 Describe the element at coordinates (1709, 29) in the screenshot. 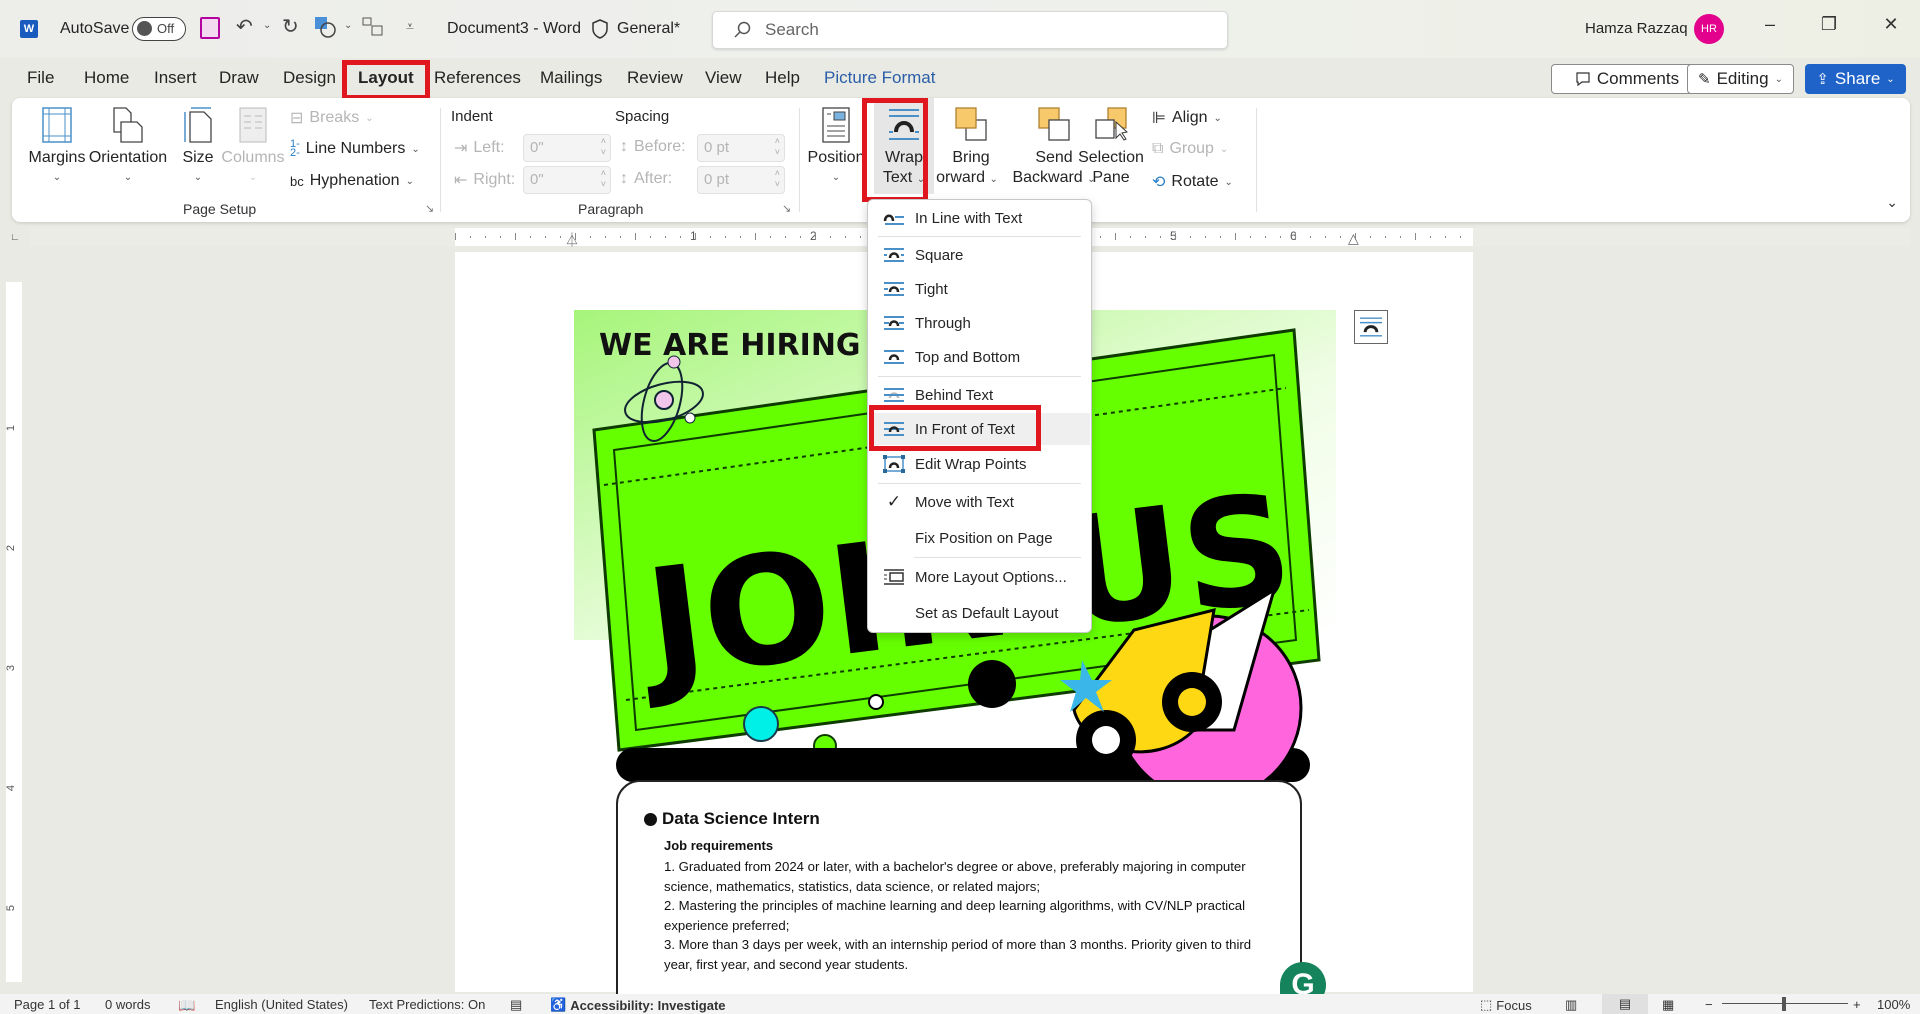

I see `avatar: HR` at that location.